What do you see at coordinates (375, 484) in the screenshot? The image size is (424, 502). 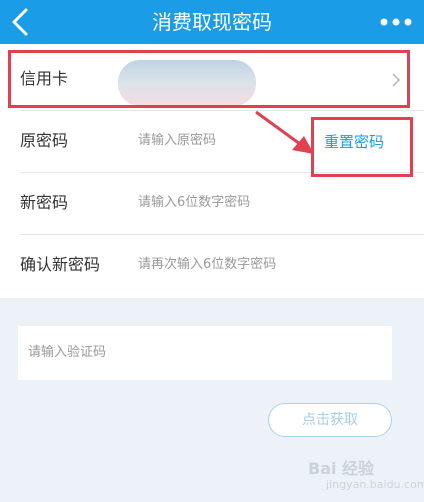 I see `watermark-url: jingyan.baidu.com` at bounding box center [375, 484].